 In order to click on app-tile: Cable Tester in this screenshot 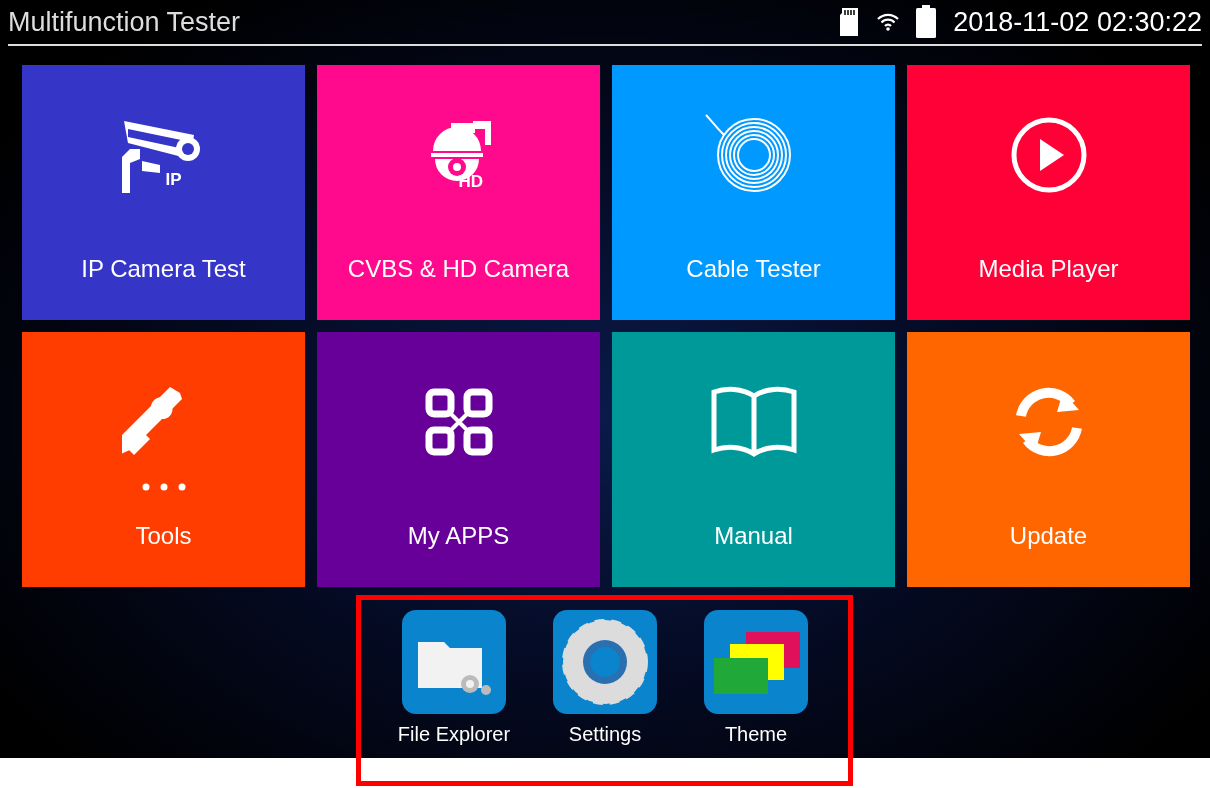, I will do `click(753, 192)`.